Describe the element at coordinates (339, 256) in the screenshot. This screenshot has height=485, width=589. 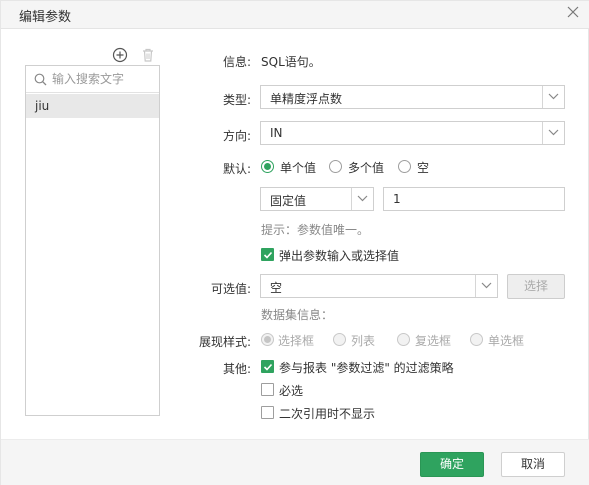
I see `popup-checkbox-label: 弹出参数输入或选择值` at that location.